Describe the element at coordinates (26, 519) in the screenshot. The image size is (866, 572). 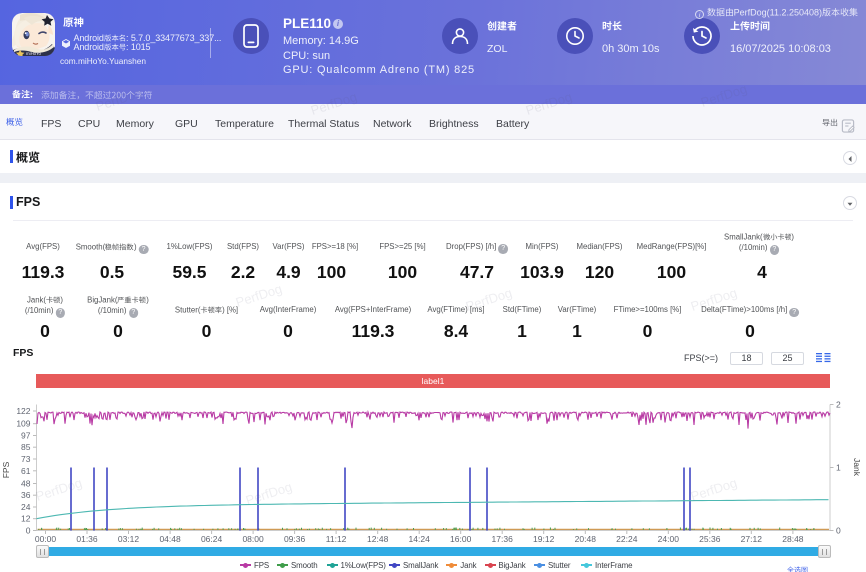
I see `svg-text: 12` at that location.